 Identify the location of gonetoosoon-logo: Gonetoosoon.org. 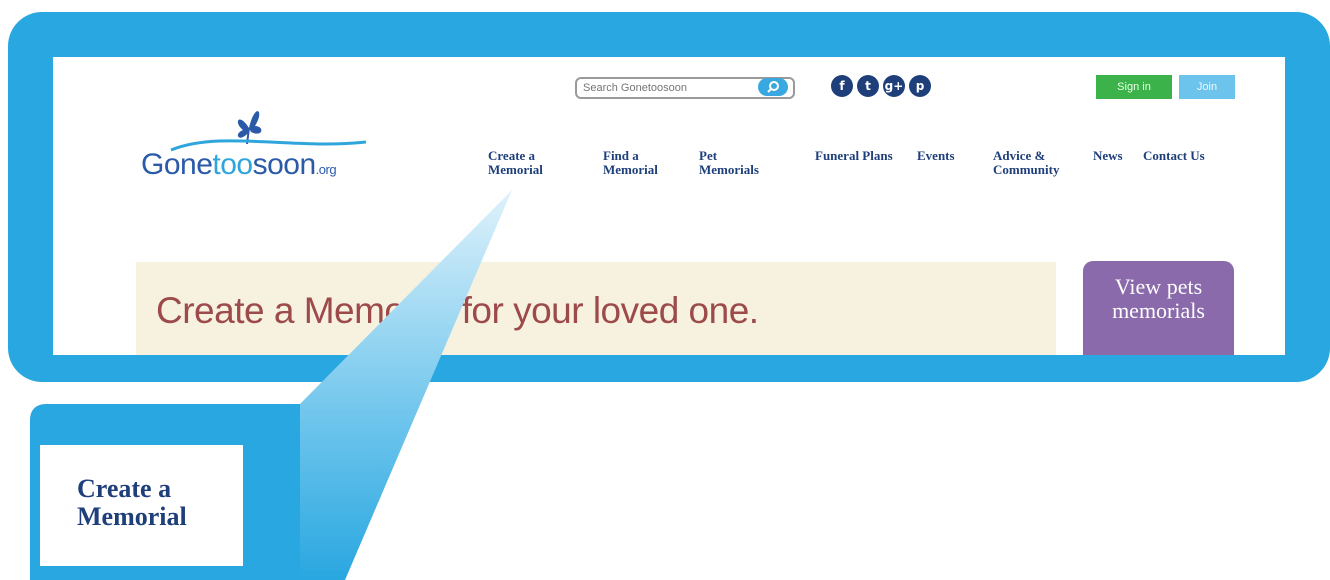
(271, 147).